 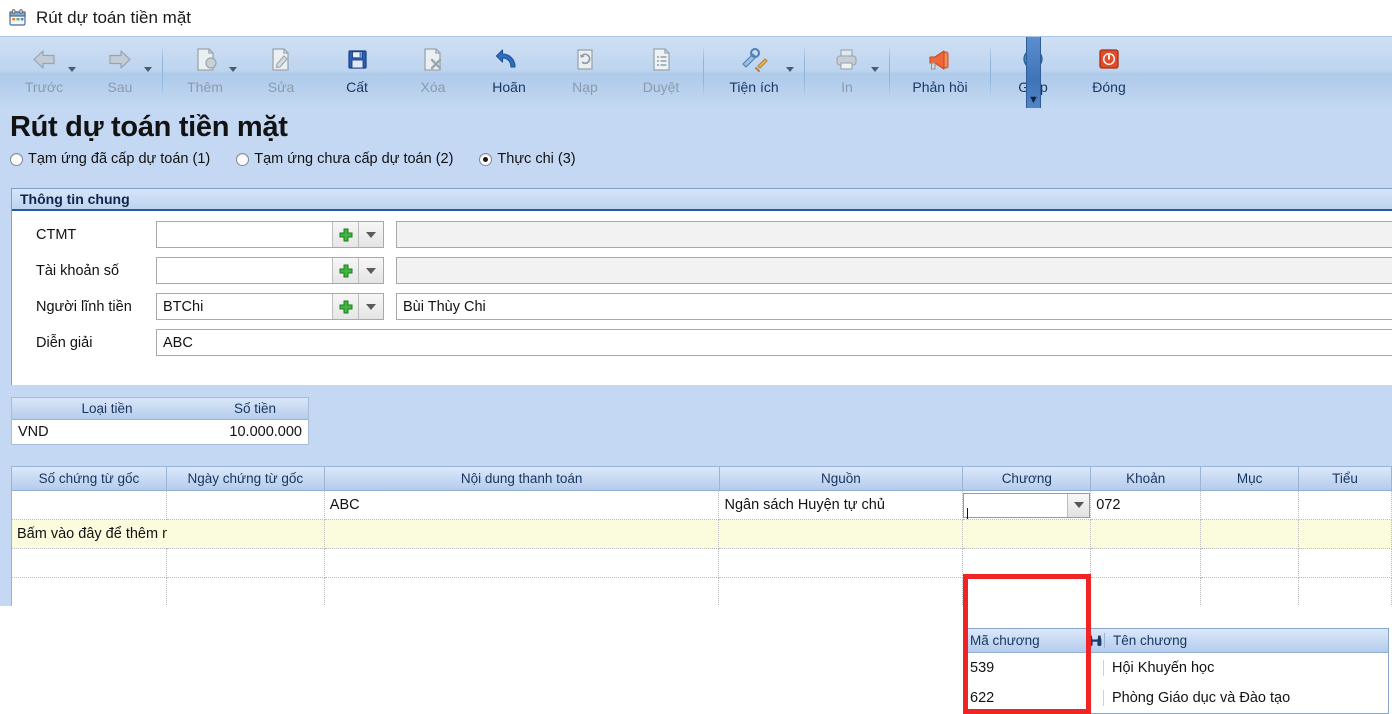 What do you see at coordinates (44, 72) in the screenshot?
I see `toolbar-button-truoc: Trước` at bounding box center [44, 72].